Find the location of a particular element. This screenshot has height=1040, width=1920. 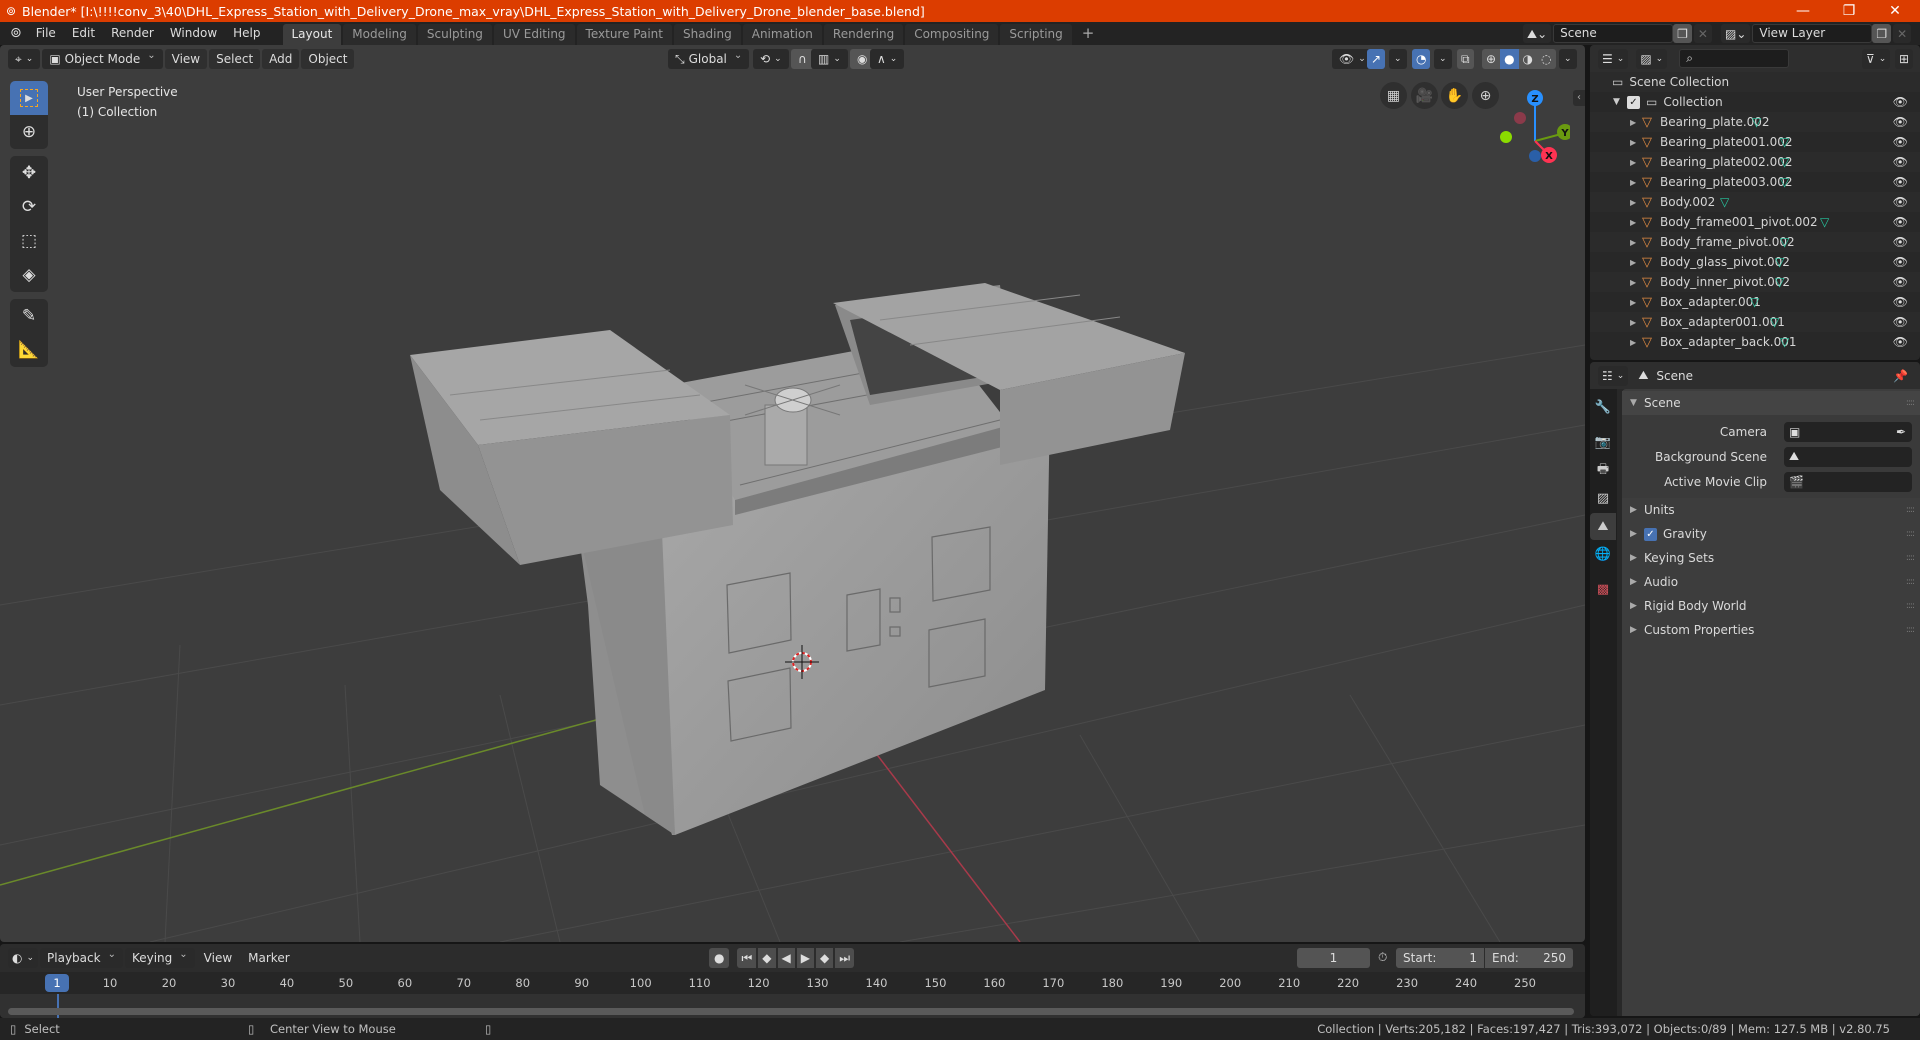

outliner-object-row: ▶ ▽ Box_adapter001.001 ▽ 👁 is located at coordinates (1755, 322).